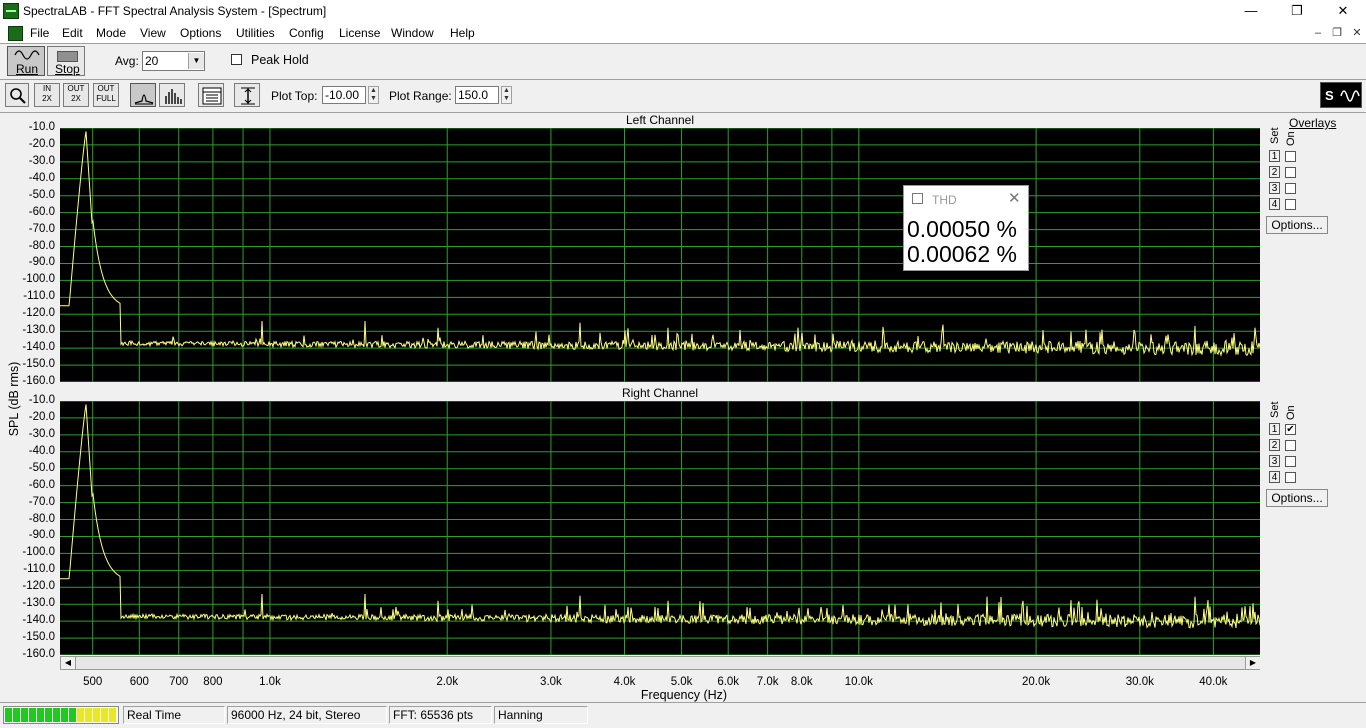 Image resolution: width=1366 pixels, height=728 pixels. What do you see at coordinates (38, 364) in the screenshot?
I see `y-tick-label: -150.0` at bounding box center [38, 364].